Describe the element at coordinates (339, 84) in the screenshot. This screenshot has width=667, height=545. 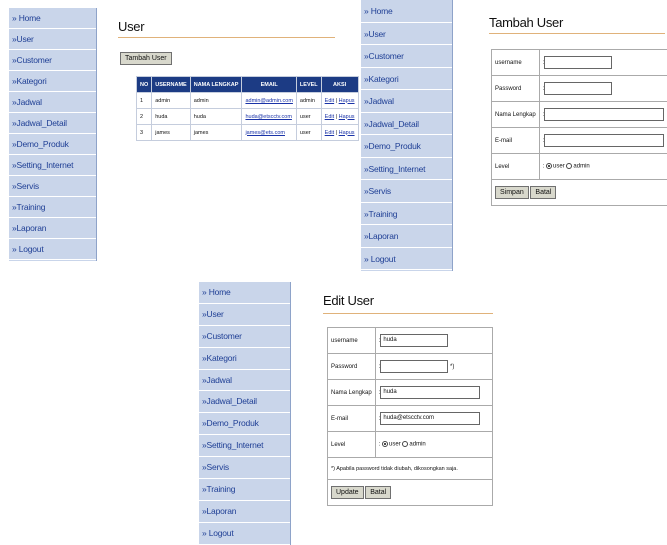
I see `column-header: AKSI` at that location.